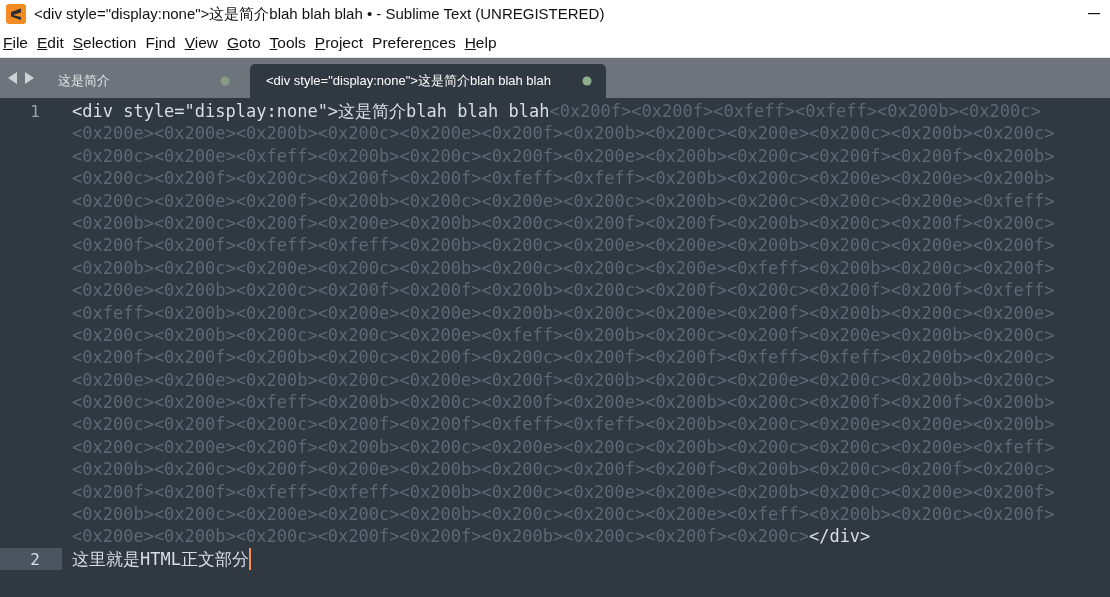  Describe the element at coordinates (16, 14) in the screenshot. I see `app-logo-icon` at that location.